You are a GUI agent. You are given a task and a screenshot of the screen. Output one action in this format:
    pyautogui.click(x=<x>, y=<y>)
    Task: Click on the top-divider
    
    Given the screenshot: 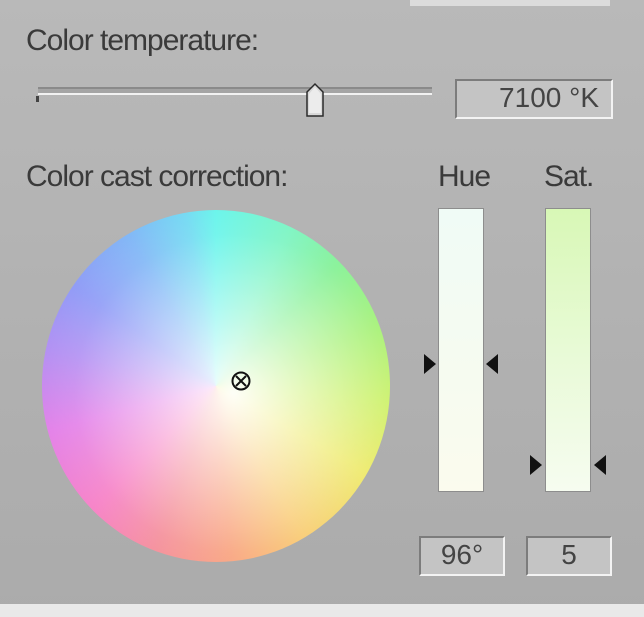 What is the action you would take?
    pyautogui.click(x=510, y=3)
    